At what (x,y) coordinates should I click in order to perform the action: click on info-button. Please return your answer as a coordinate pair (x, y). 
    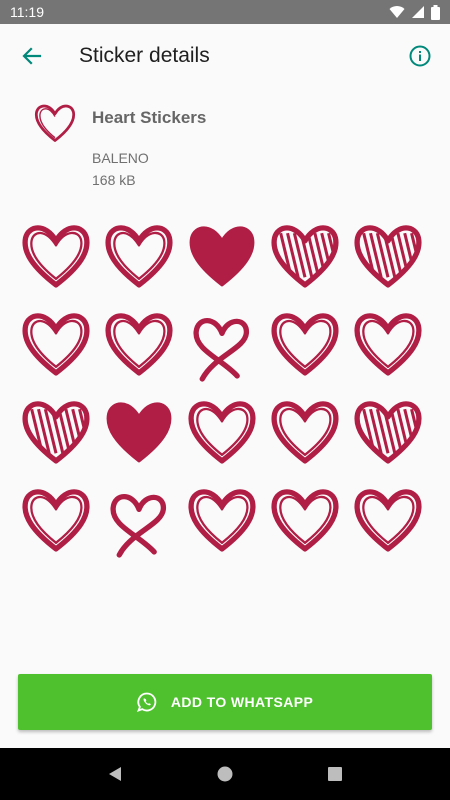
    Looking at the image, I should click on (420, 56).